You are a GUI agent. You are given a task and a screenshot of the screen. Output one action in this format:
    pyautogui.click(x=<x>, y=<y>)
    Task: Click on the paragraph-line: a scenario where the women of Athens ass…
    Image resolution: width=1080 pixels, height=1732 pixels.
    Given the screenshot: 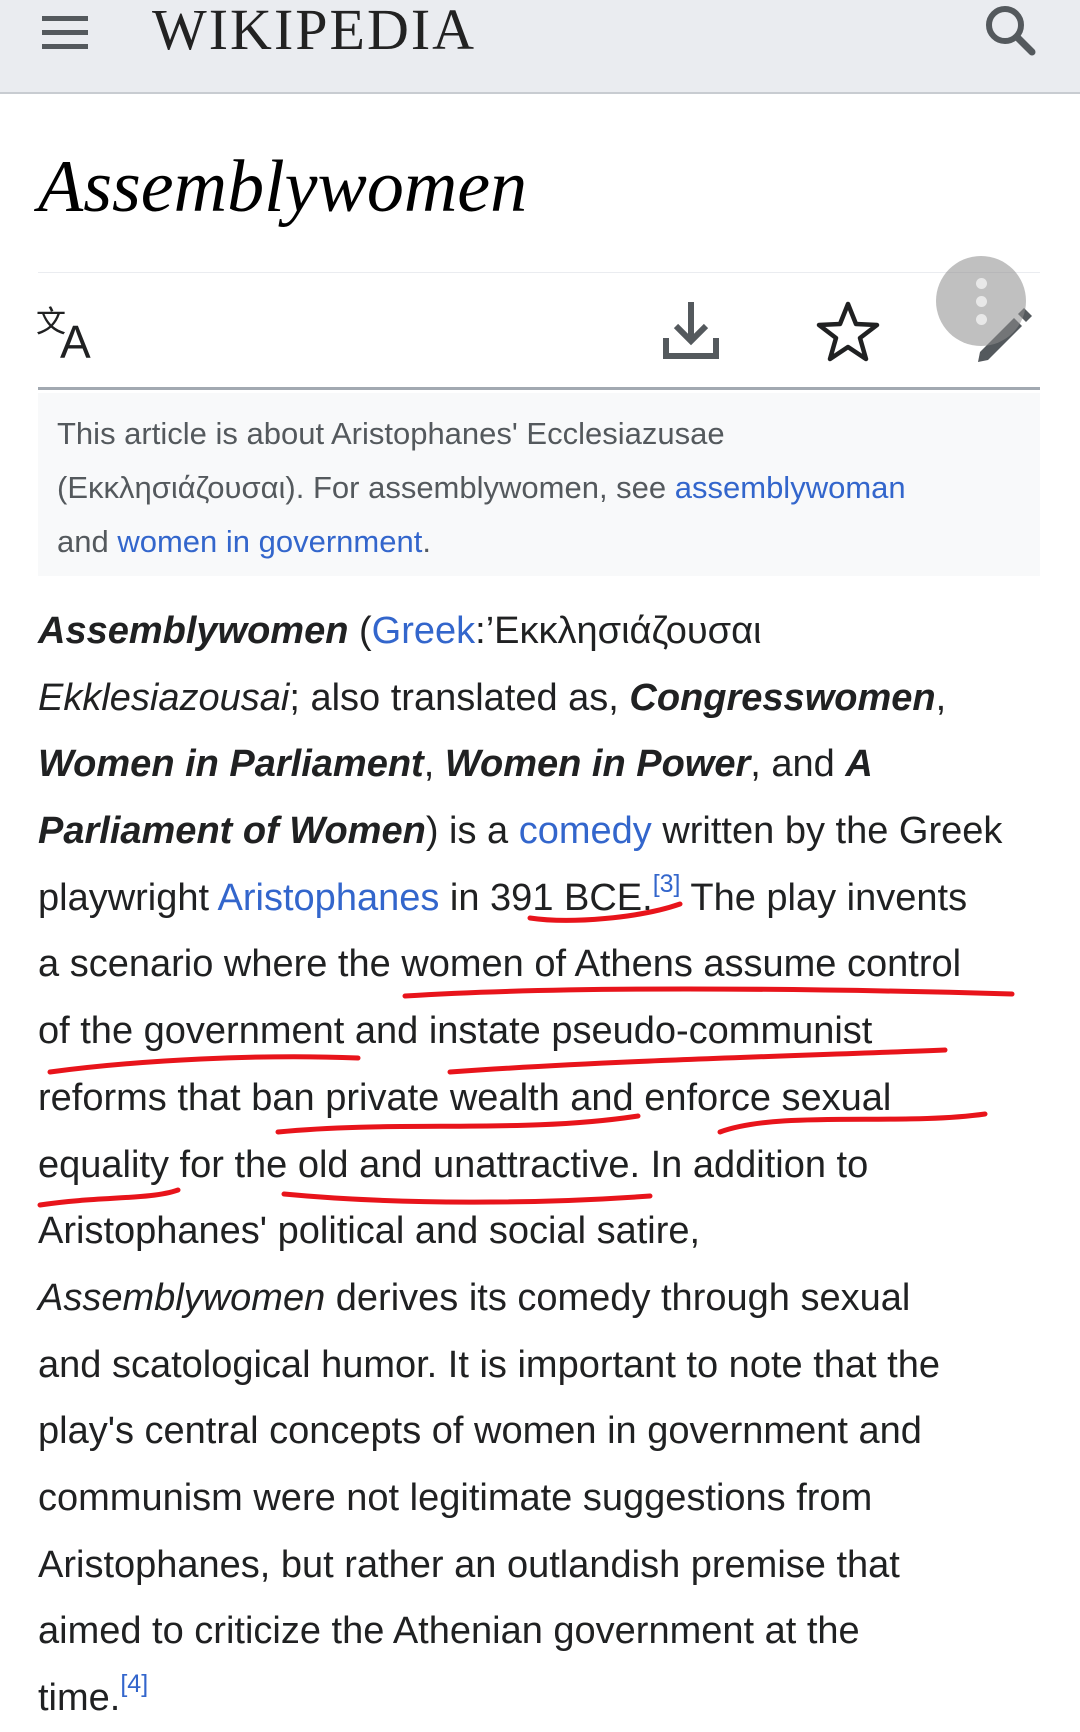 What is the action you would take?
    pyautogui.click(x=500, y=964)
    